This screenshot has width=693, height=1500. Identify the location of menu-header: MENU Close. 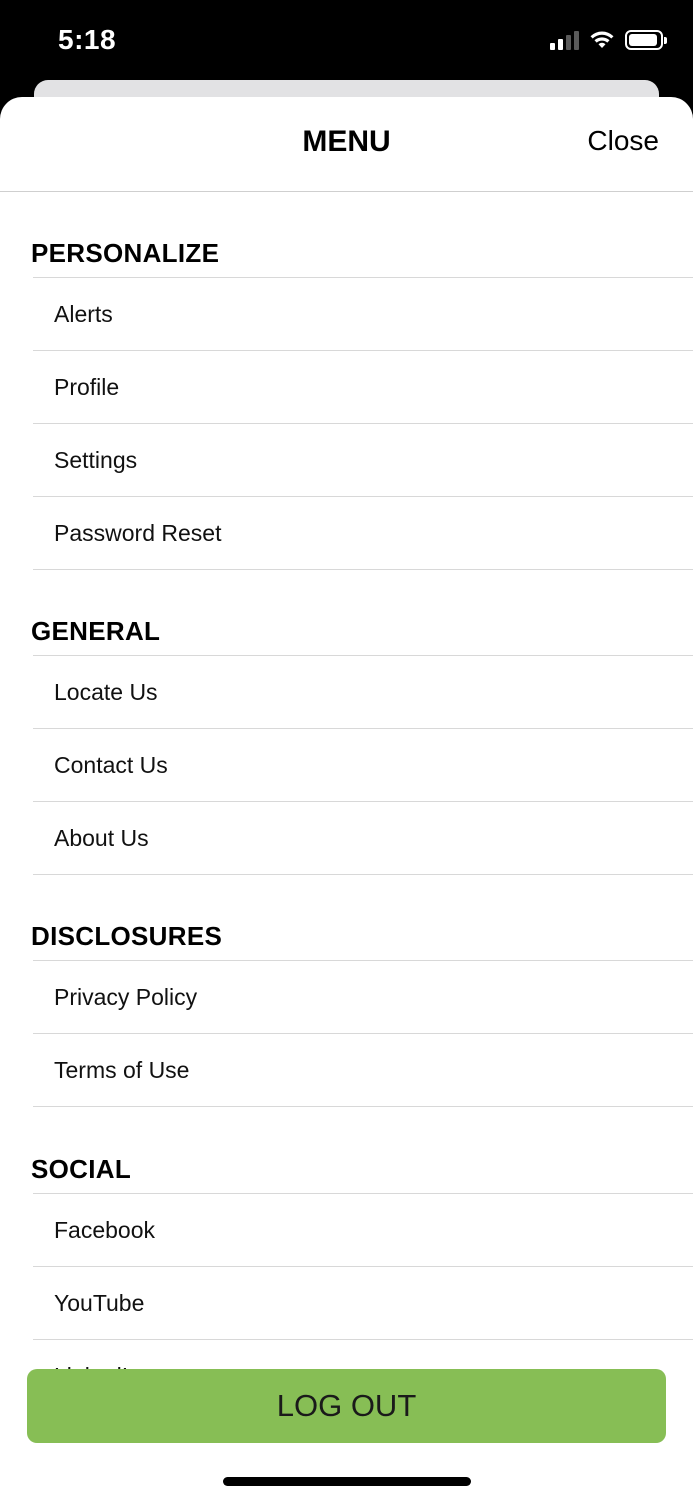
(346, 144).